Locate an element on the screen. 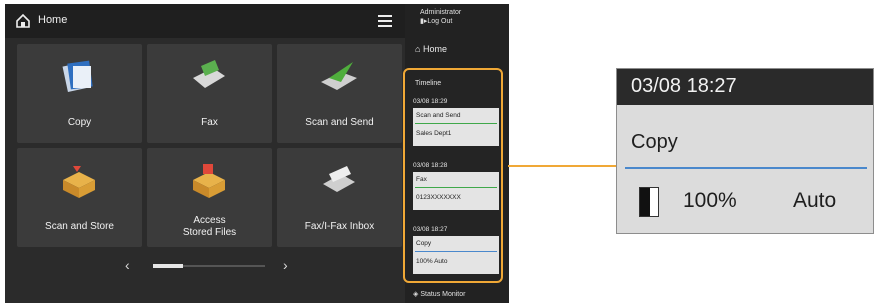 The width and height of the screenshot is (878, 305). job-name: Copy is located at coordinates (424, 243).